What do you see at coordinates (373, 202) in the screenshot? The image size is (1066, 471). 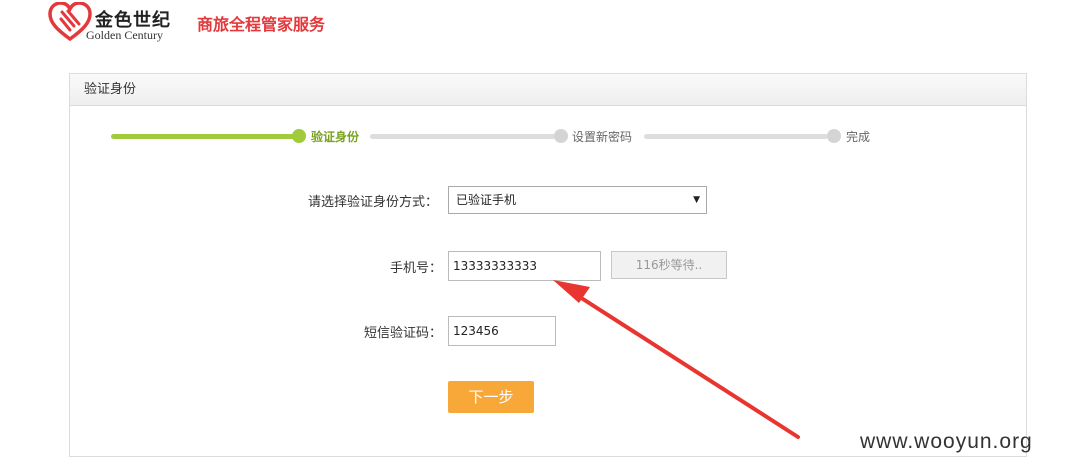 I see `verify-method-label: 请选择验证身份方式：` at bounding box center [373, 202].